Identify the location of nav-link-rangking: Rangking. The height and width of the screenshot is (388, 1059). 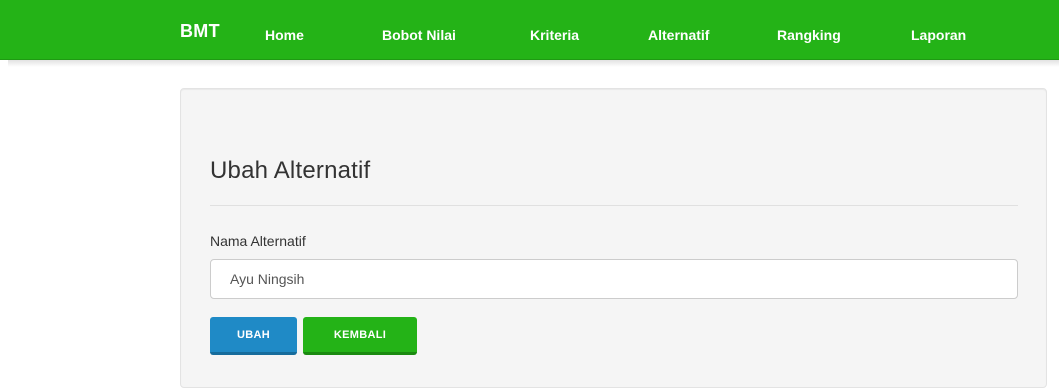
(809, 35).